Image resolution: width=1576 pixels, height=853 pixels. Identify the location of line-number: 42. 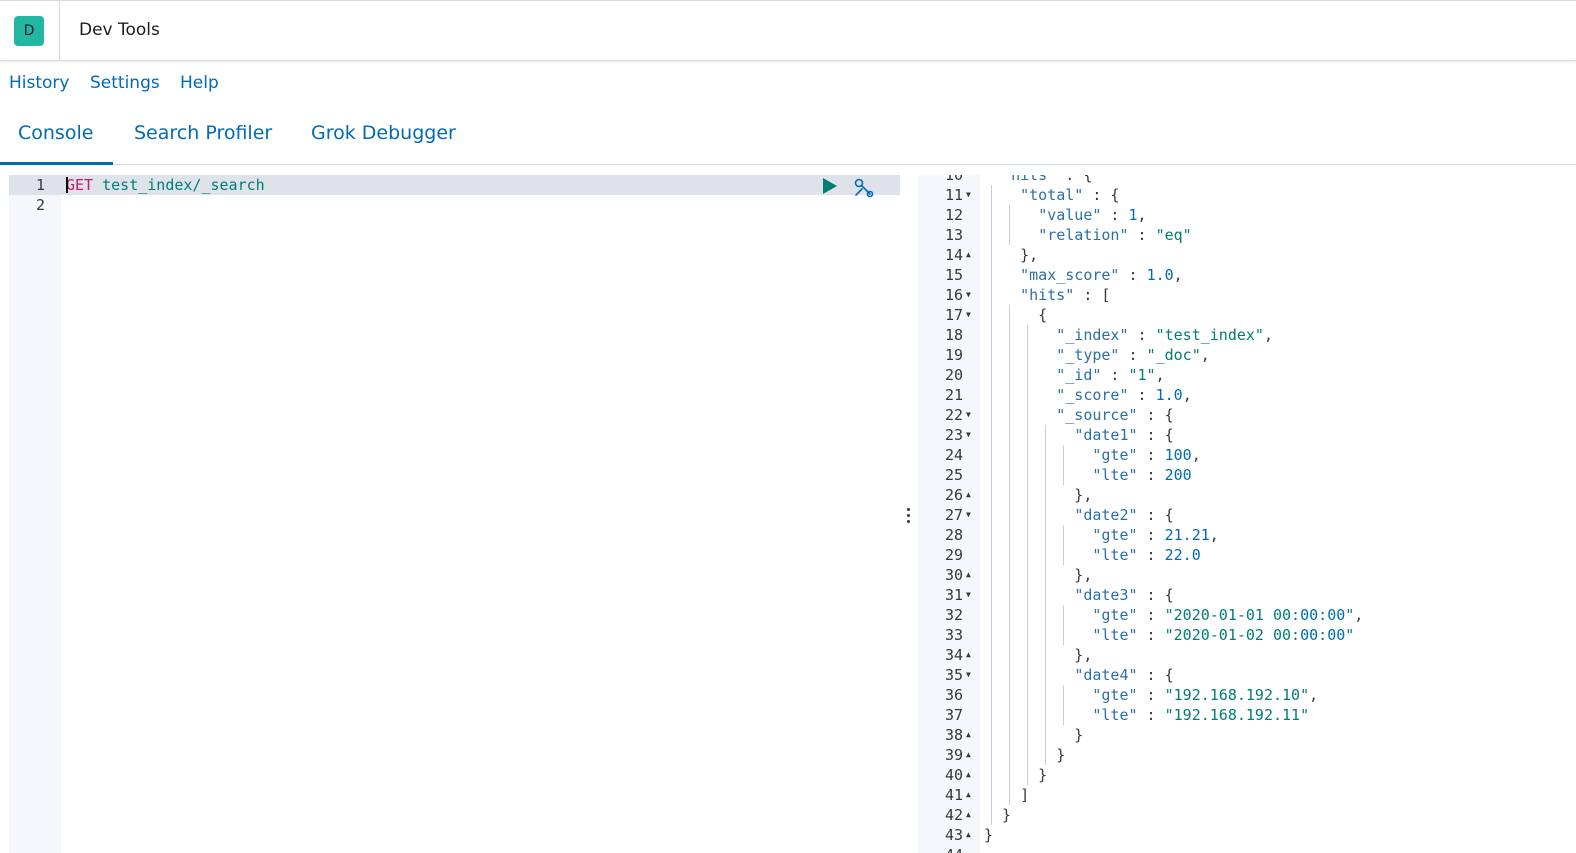
(953, 815).